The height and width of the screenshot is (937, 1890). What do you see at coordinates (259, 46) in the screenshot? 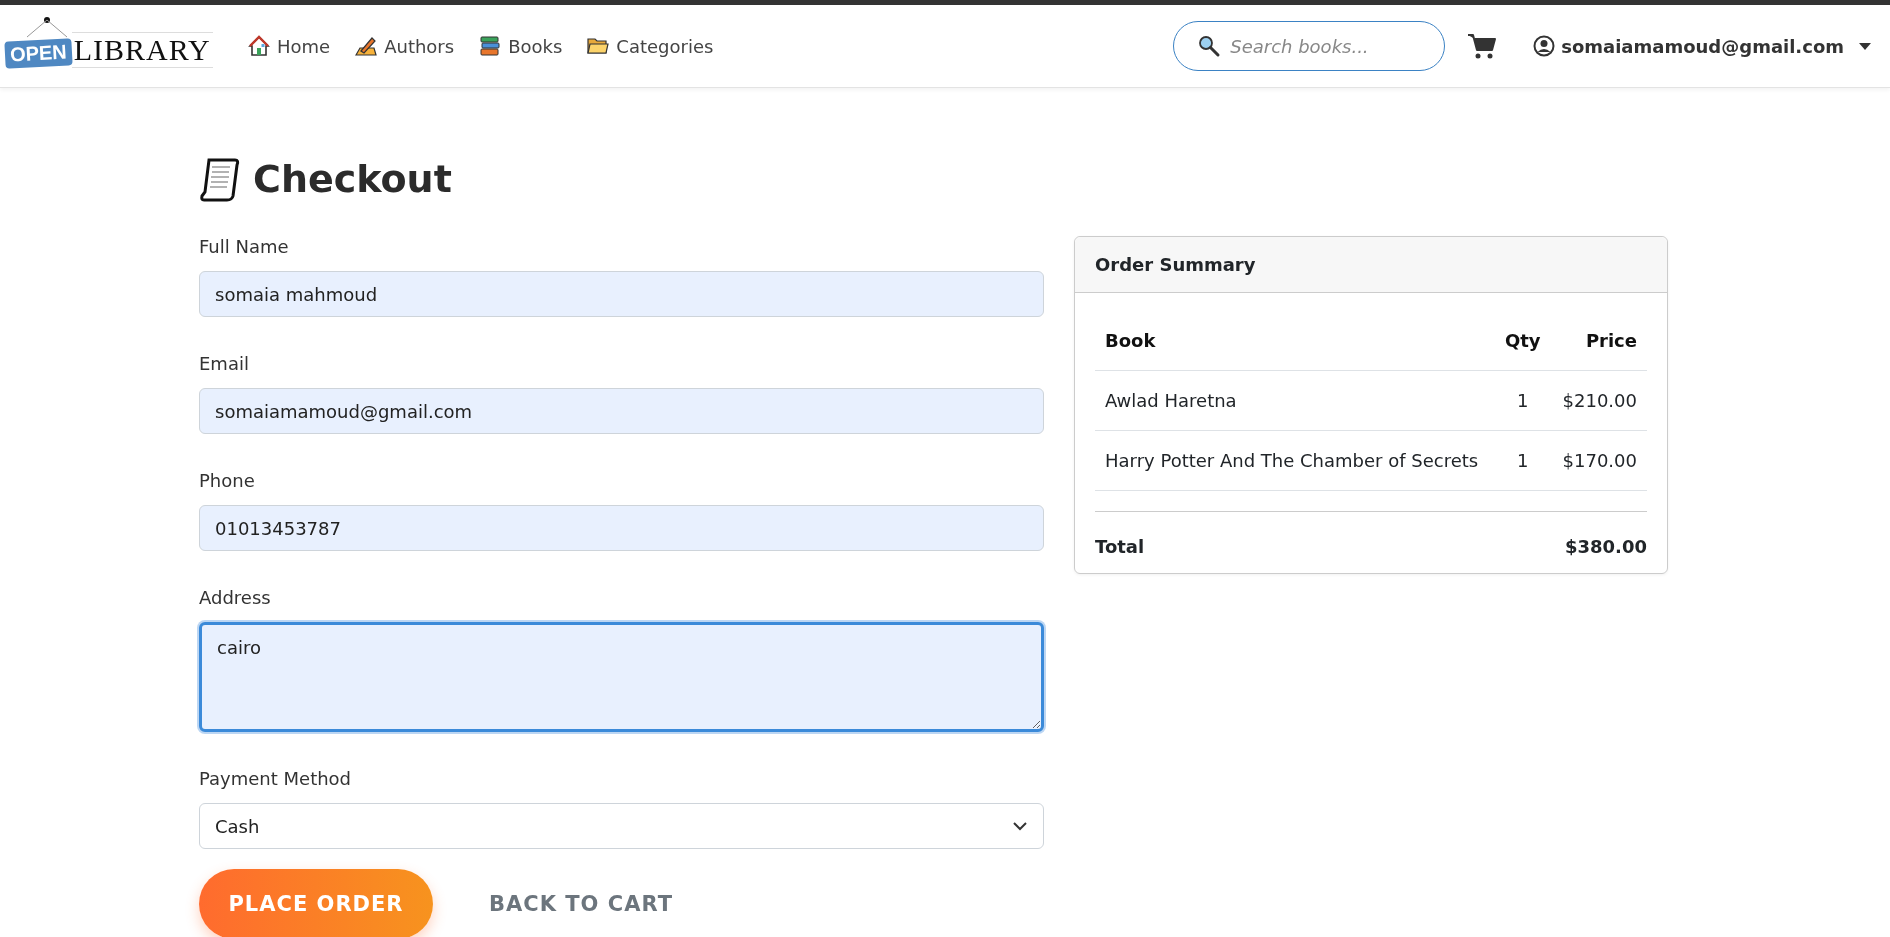
I see `house-icon` at bounding box center [259, 46].